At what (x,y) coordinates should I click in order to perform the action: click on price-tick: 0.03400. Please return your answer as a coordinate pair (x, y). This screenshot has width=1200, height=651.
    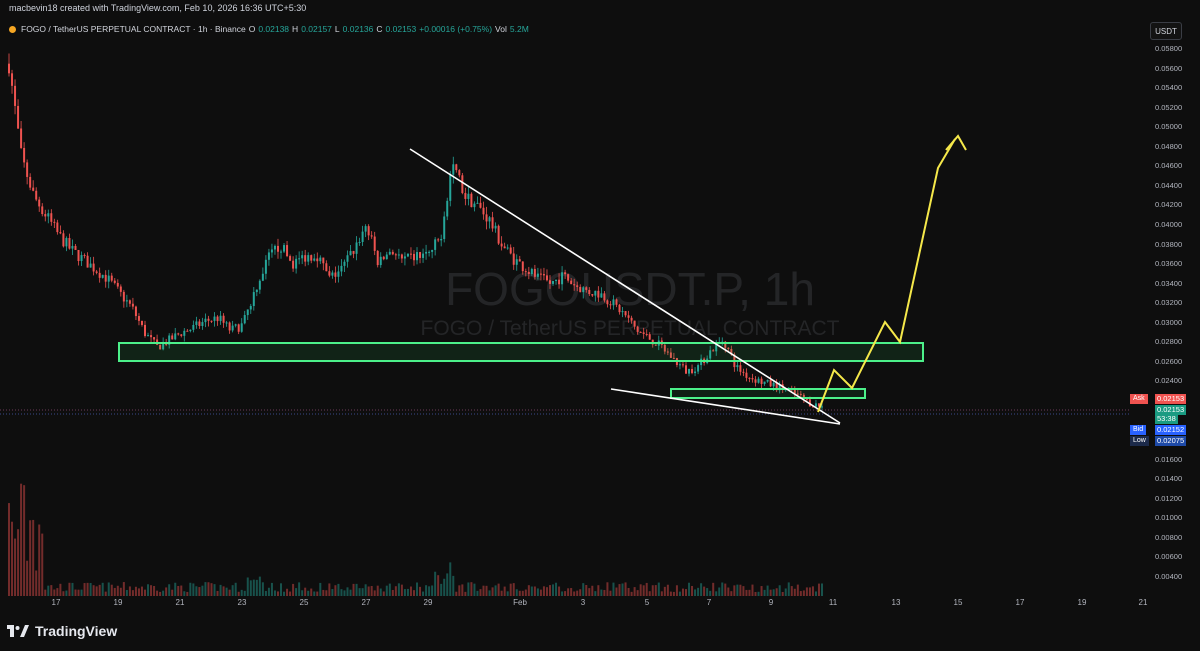
    Looking at the image, I should click on (1169, 283).